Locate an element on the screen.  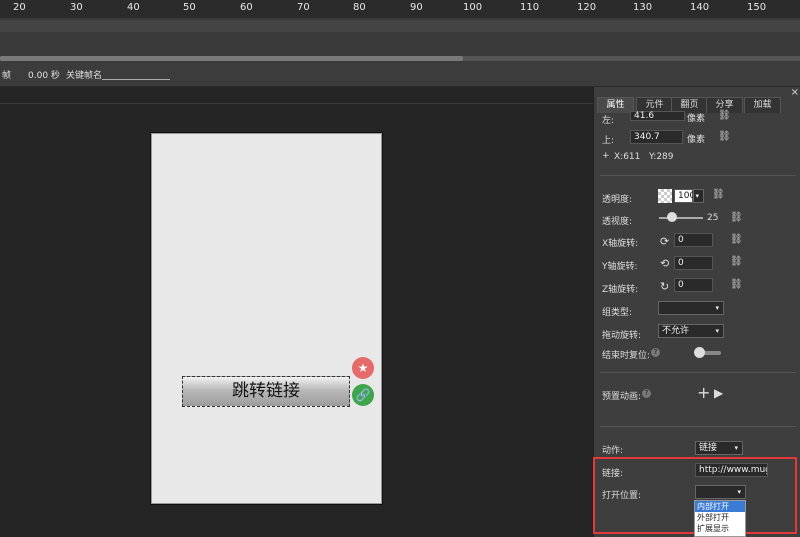
ruler-tick: 80 is located at coordinates (359, 7).